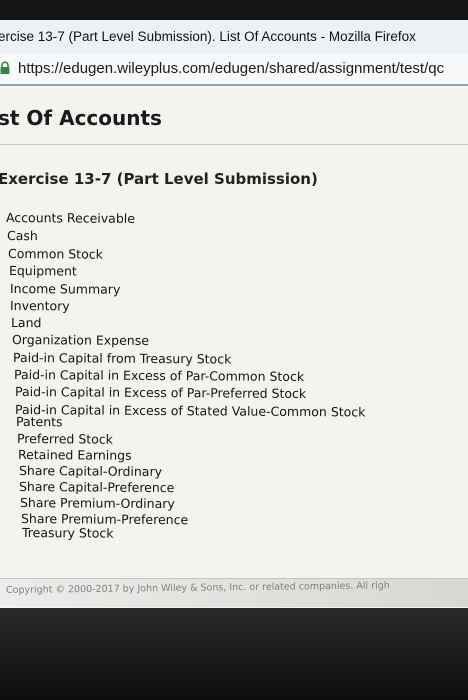  I want to click on account-item: Retained Earnings, so click(74, 455).